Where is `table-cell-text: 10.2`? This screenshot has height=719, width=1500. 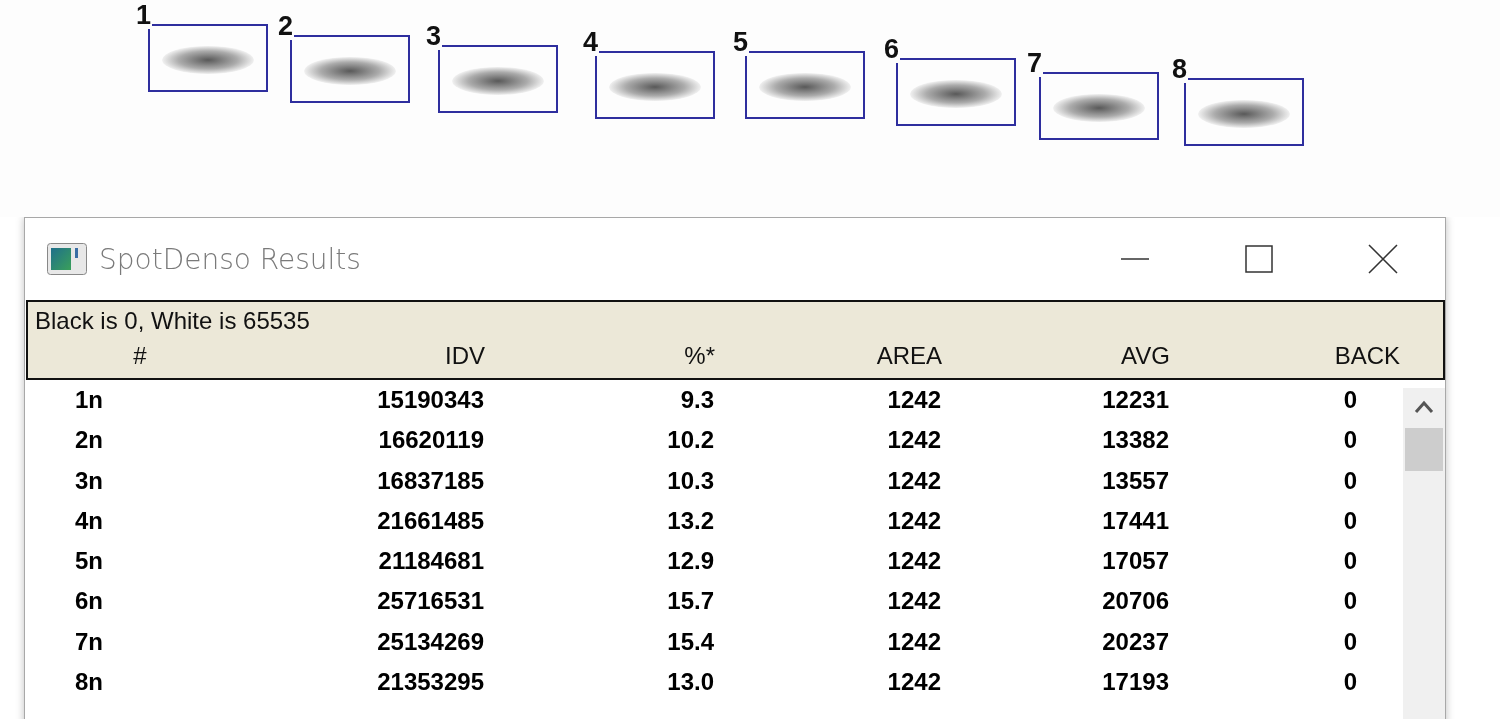 table-cell-text: 10.2 is located at coordinates (690, 440).